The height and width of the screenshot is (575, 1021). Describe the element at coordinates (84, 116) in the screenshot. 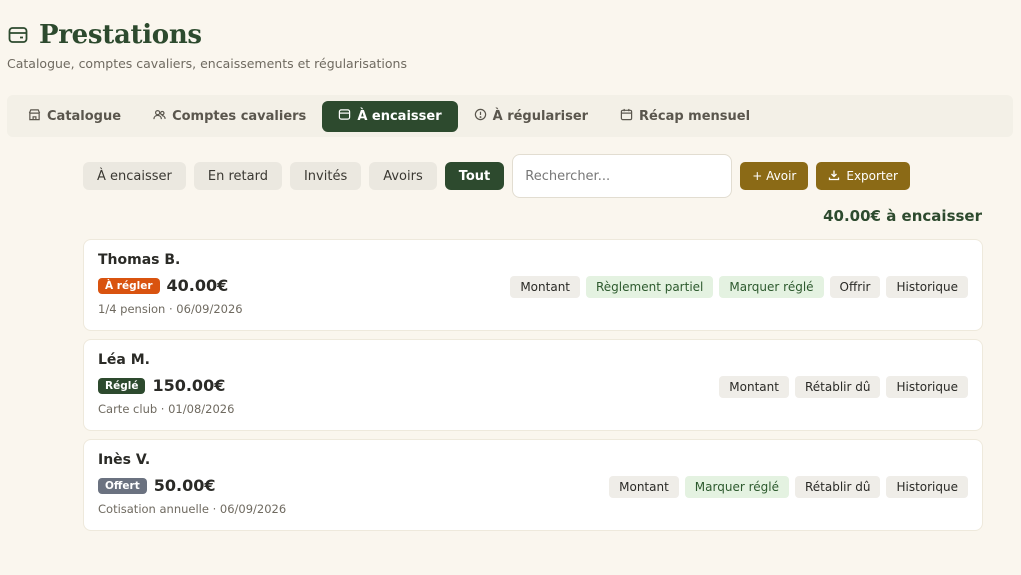

I see `tab-label: Catalogue` at that location.